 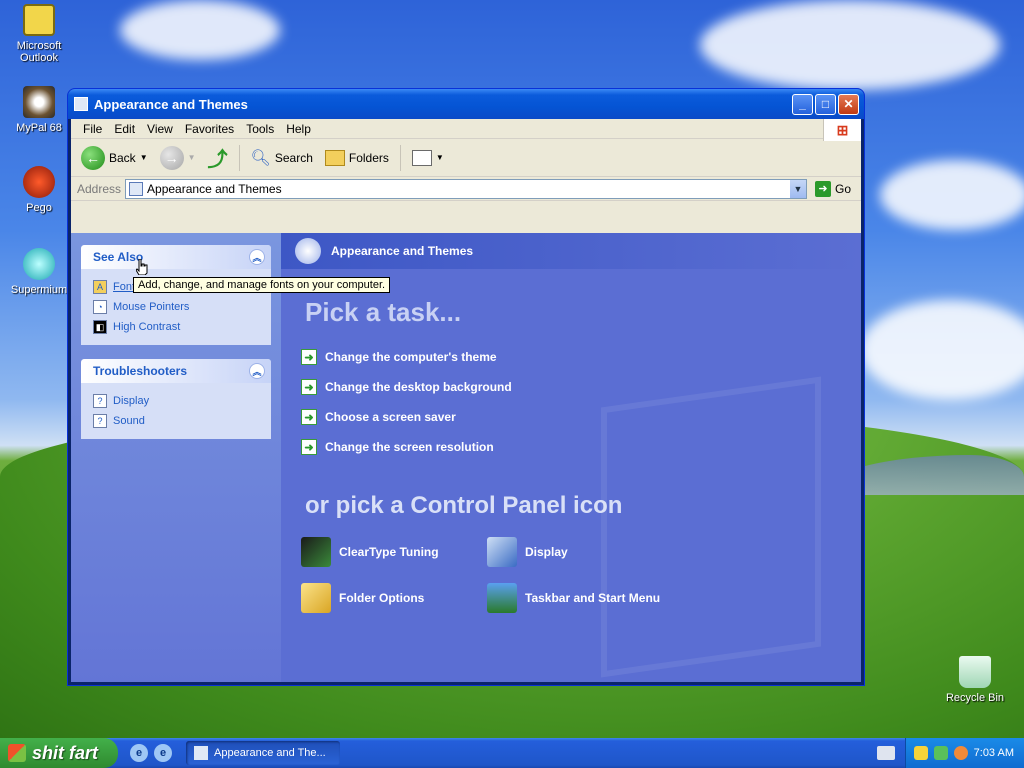 What do you see at coordinates (209, 129) in the screenshot?
I see `menu-favorites: Favorites` at bounding box center [209, 129].